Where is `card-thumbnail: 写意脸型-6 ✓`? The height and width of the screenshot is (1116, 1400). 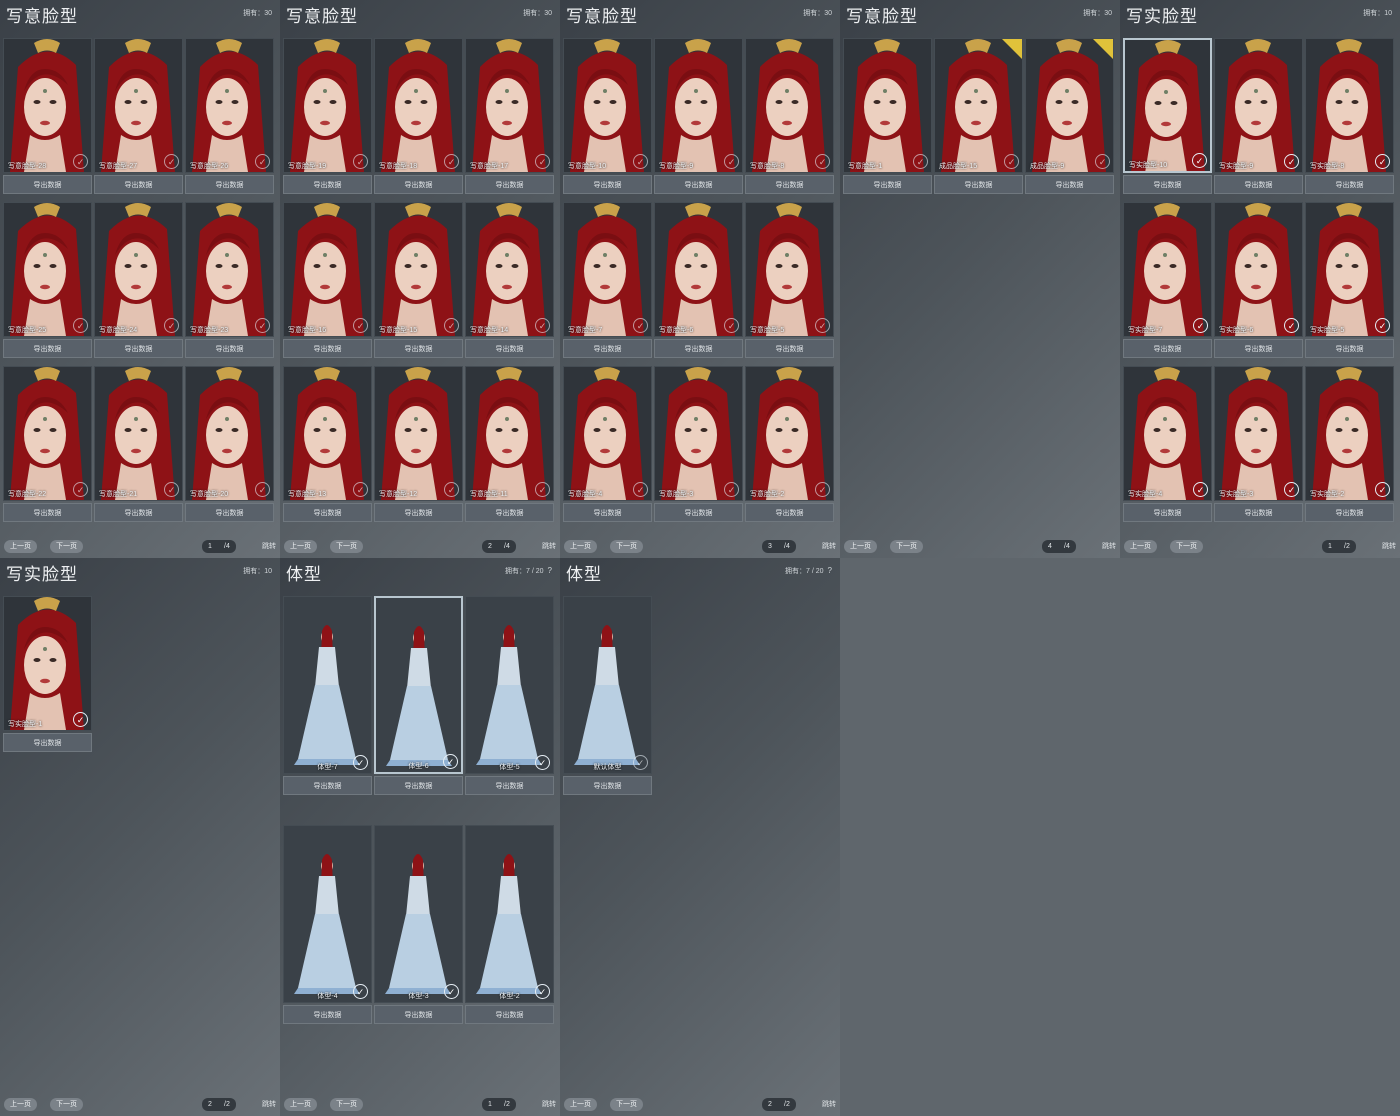 card-thumbnail: 写意脸型-6 ✓ is located at coordinates (698, 269).